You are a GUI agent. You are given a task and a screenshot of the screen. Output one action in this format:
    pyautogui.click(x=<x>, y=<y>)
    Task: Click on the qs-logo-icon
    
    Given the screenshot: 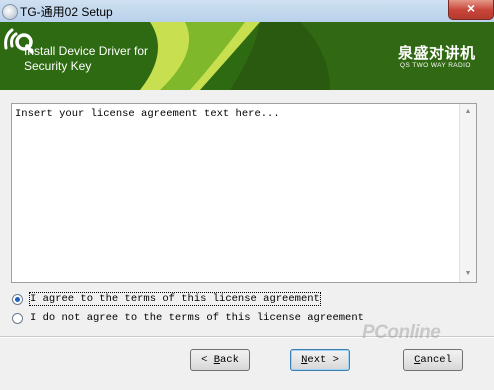 What is the action you would take?
    pyautogui.click(x=19, y=41)
    